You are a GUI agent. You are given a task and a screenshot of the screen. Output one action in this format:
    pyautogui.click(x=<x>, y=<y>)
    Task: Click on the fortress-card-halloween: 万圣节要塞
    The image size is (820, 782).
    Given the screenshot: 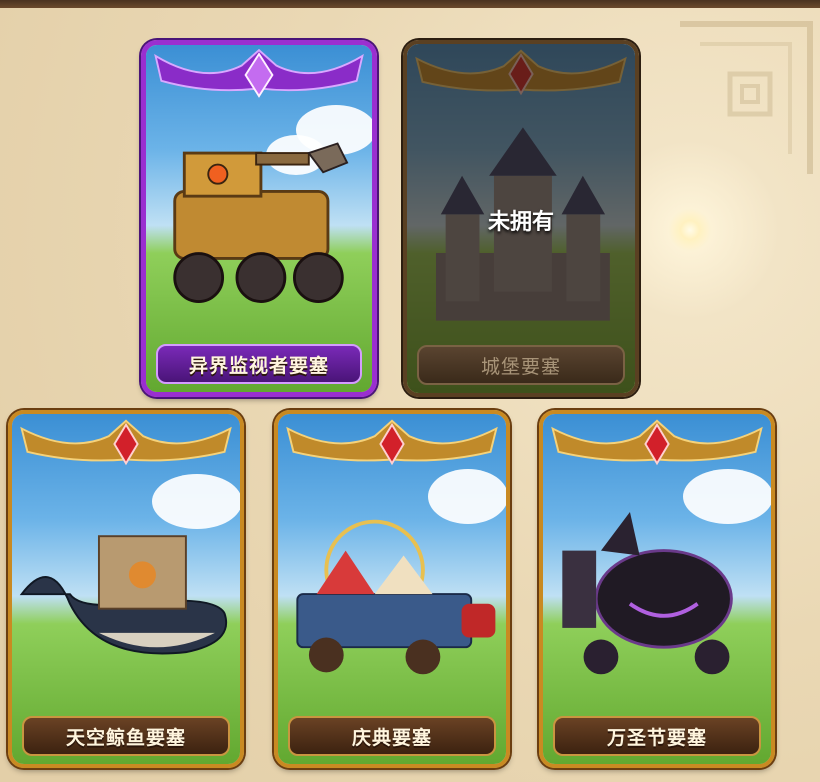 What is the action you would take?
    pyautogui.click(x=657, y=589)
    